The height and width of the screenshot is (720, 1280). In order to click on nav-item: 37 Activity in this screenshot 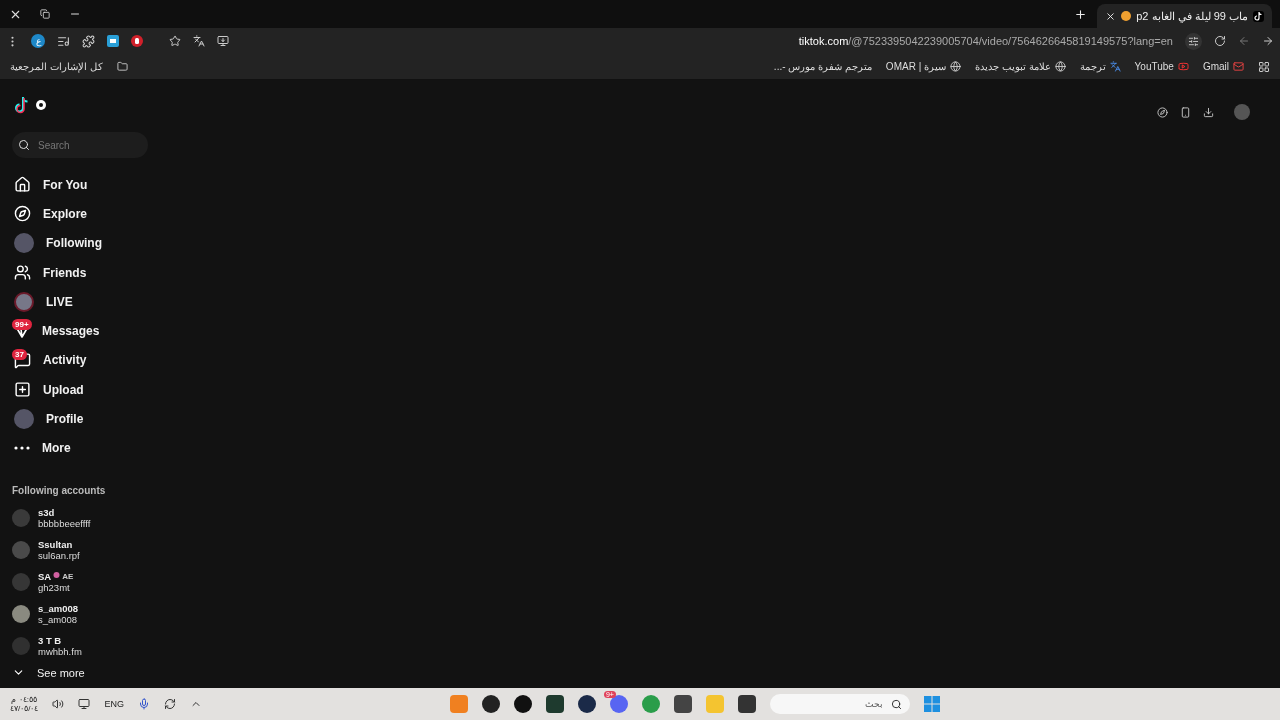, I will do `click(80, 360)`.